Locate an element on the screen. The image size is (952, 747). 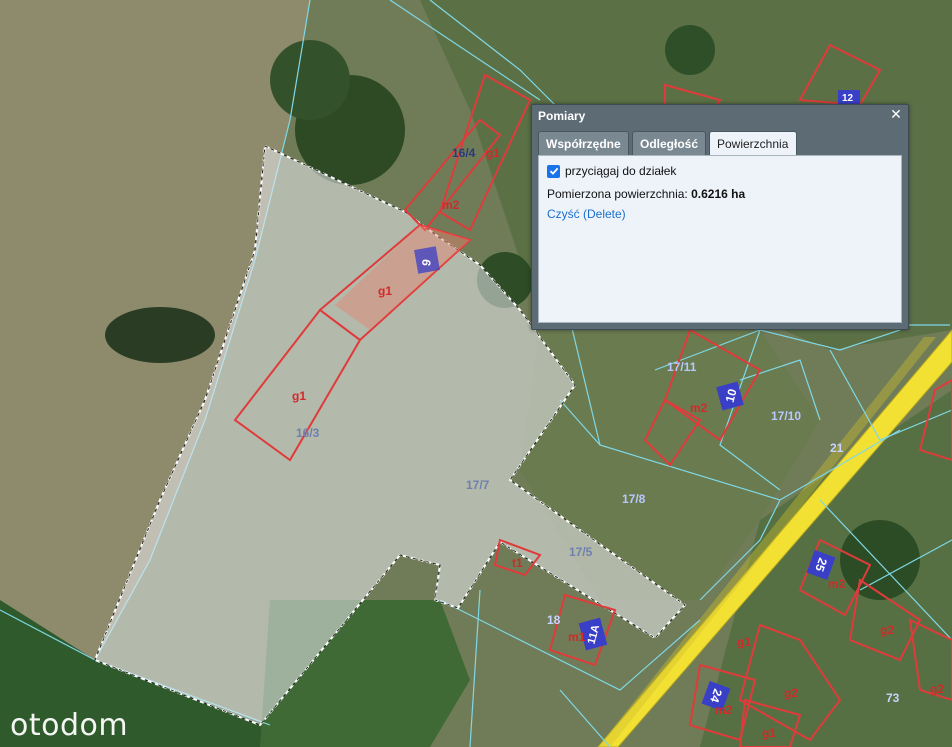
parcel-label-17-11: 17/11 is located at coordinates (682, 367).